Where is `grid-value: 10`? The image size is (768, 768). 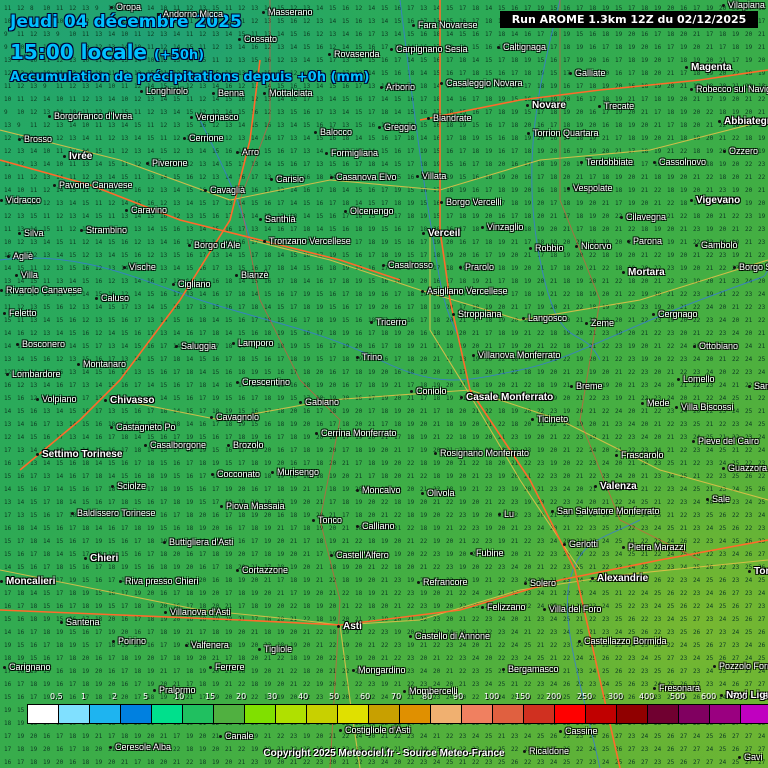
grid-value: 10 is located at coordinates (60, 164).